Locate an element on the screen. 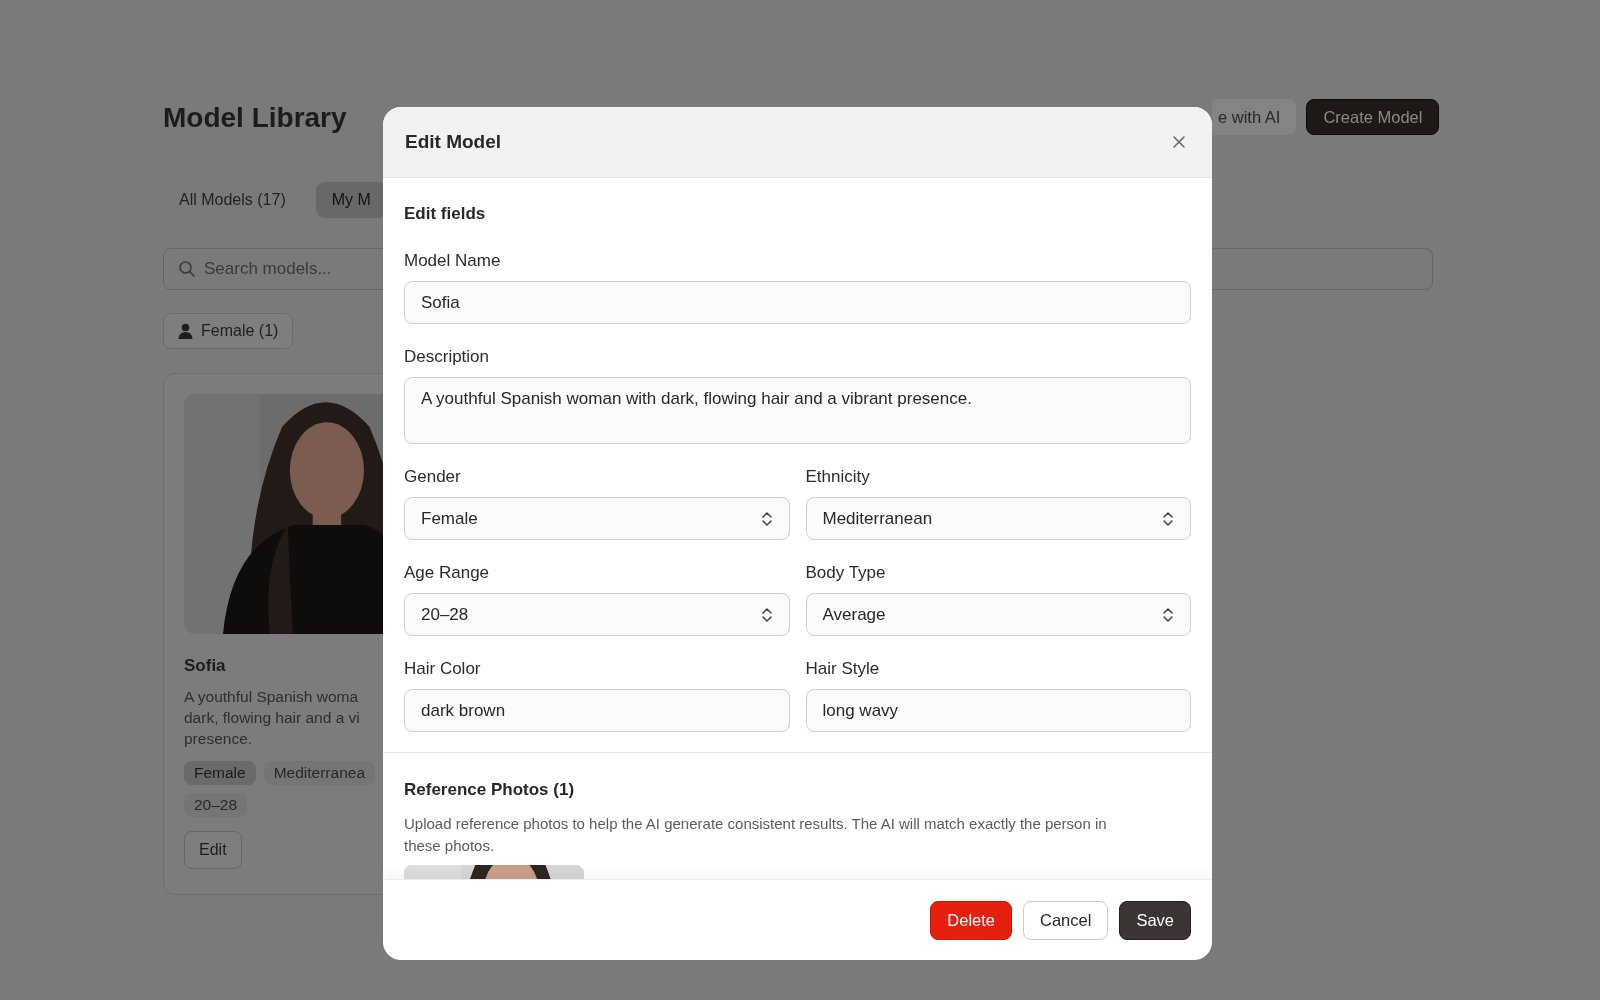 Image resolution: width=1600 pixels, height=1000 pixels. field-label: Model Name is located at coordinates (453, 261).